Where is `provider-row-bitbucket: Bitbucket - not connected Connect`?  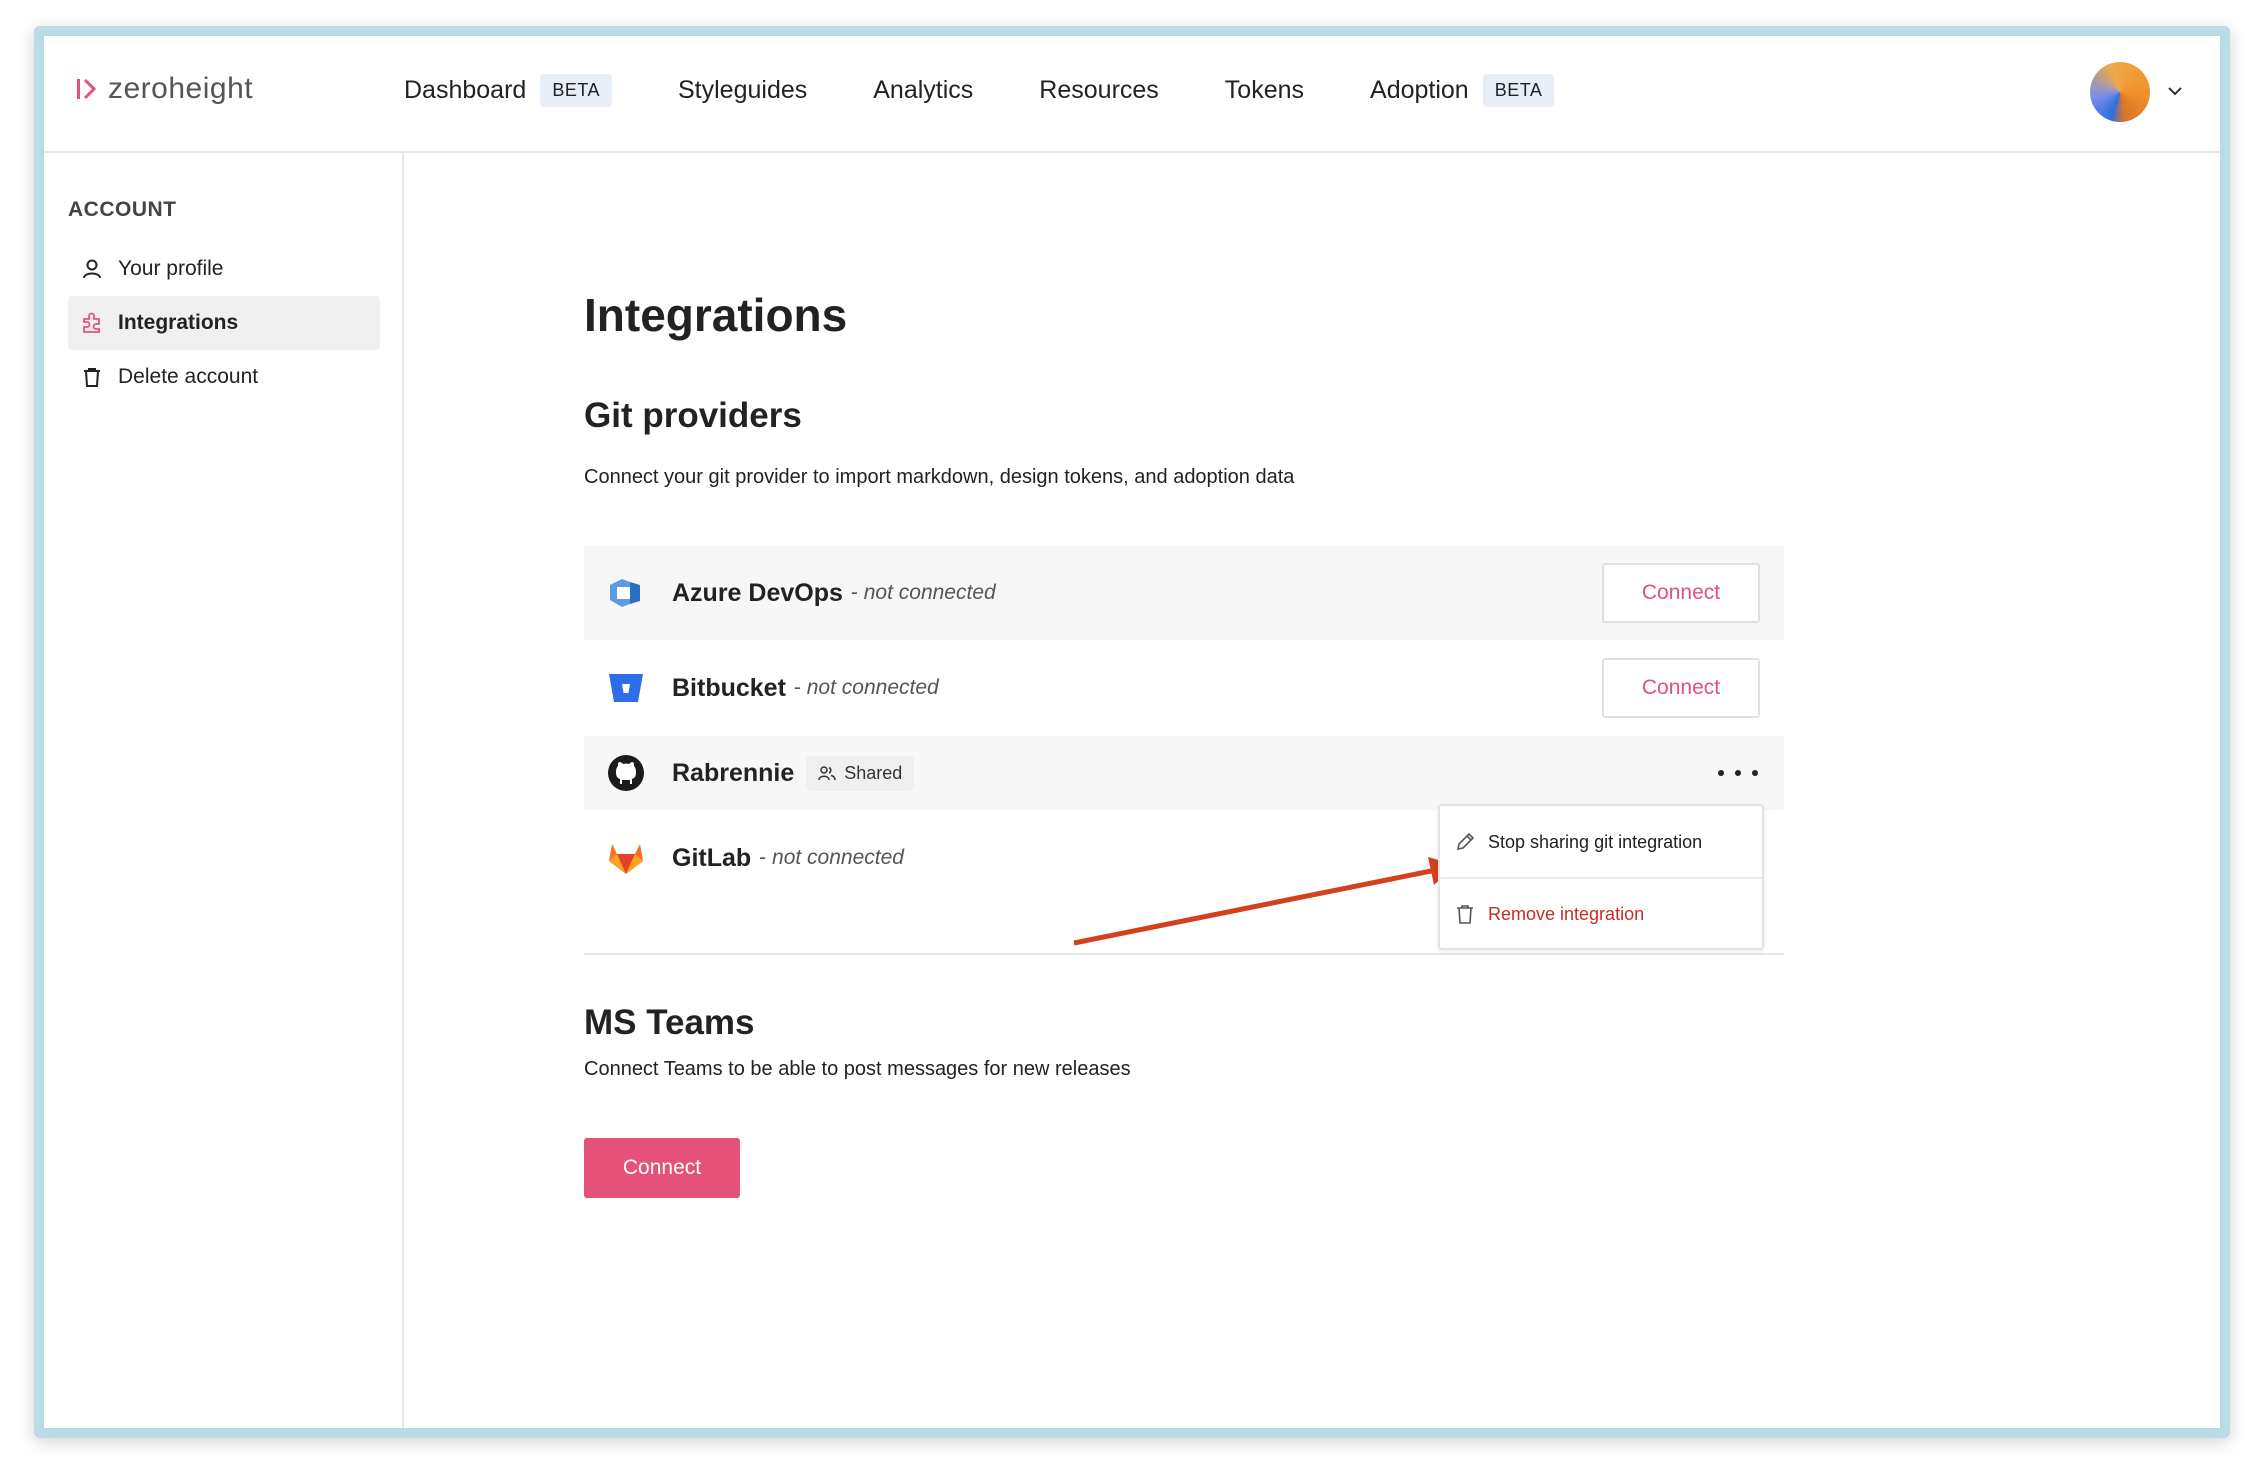 provider-row-bitbucket: Bitbucket - not connected Connect is located at coordinates (1184, 688).